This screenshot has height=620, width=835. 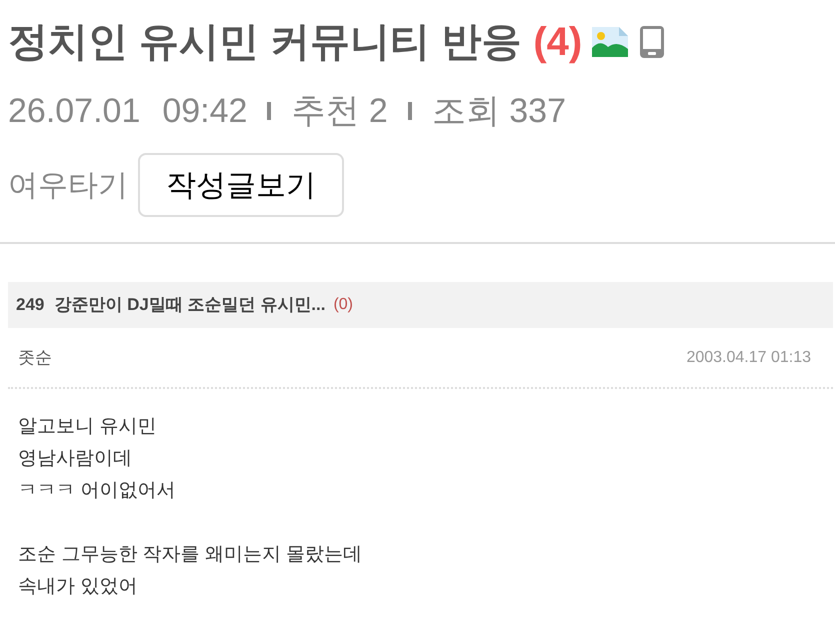 I want to click on post-time: 09:42, so click(x=205, y=111).